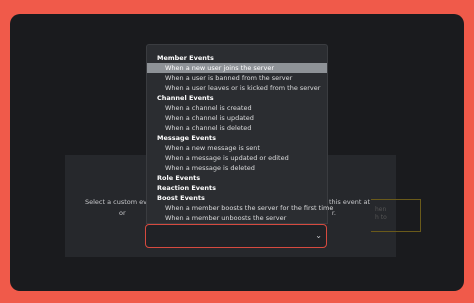 The height and width of the screenshot is (303, 474). What do you see at coordinates (236, 236) in the screenshot?
I see `event-select: ⌄` at bounding box center [236, 236].